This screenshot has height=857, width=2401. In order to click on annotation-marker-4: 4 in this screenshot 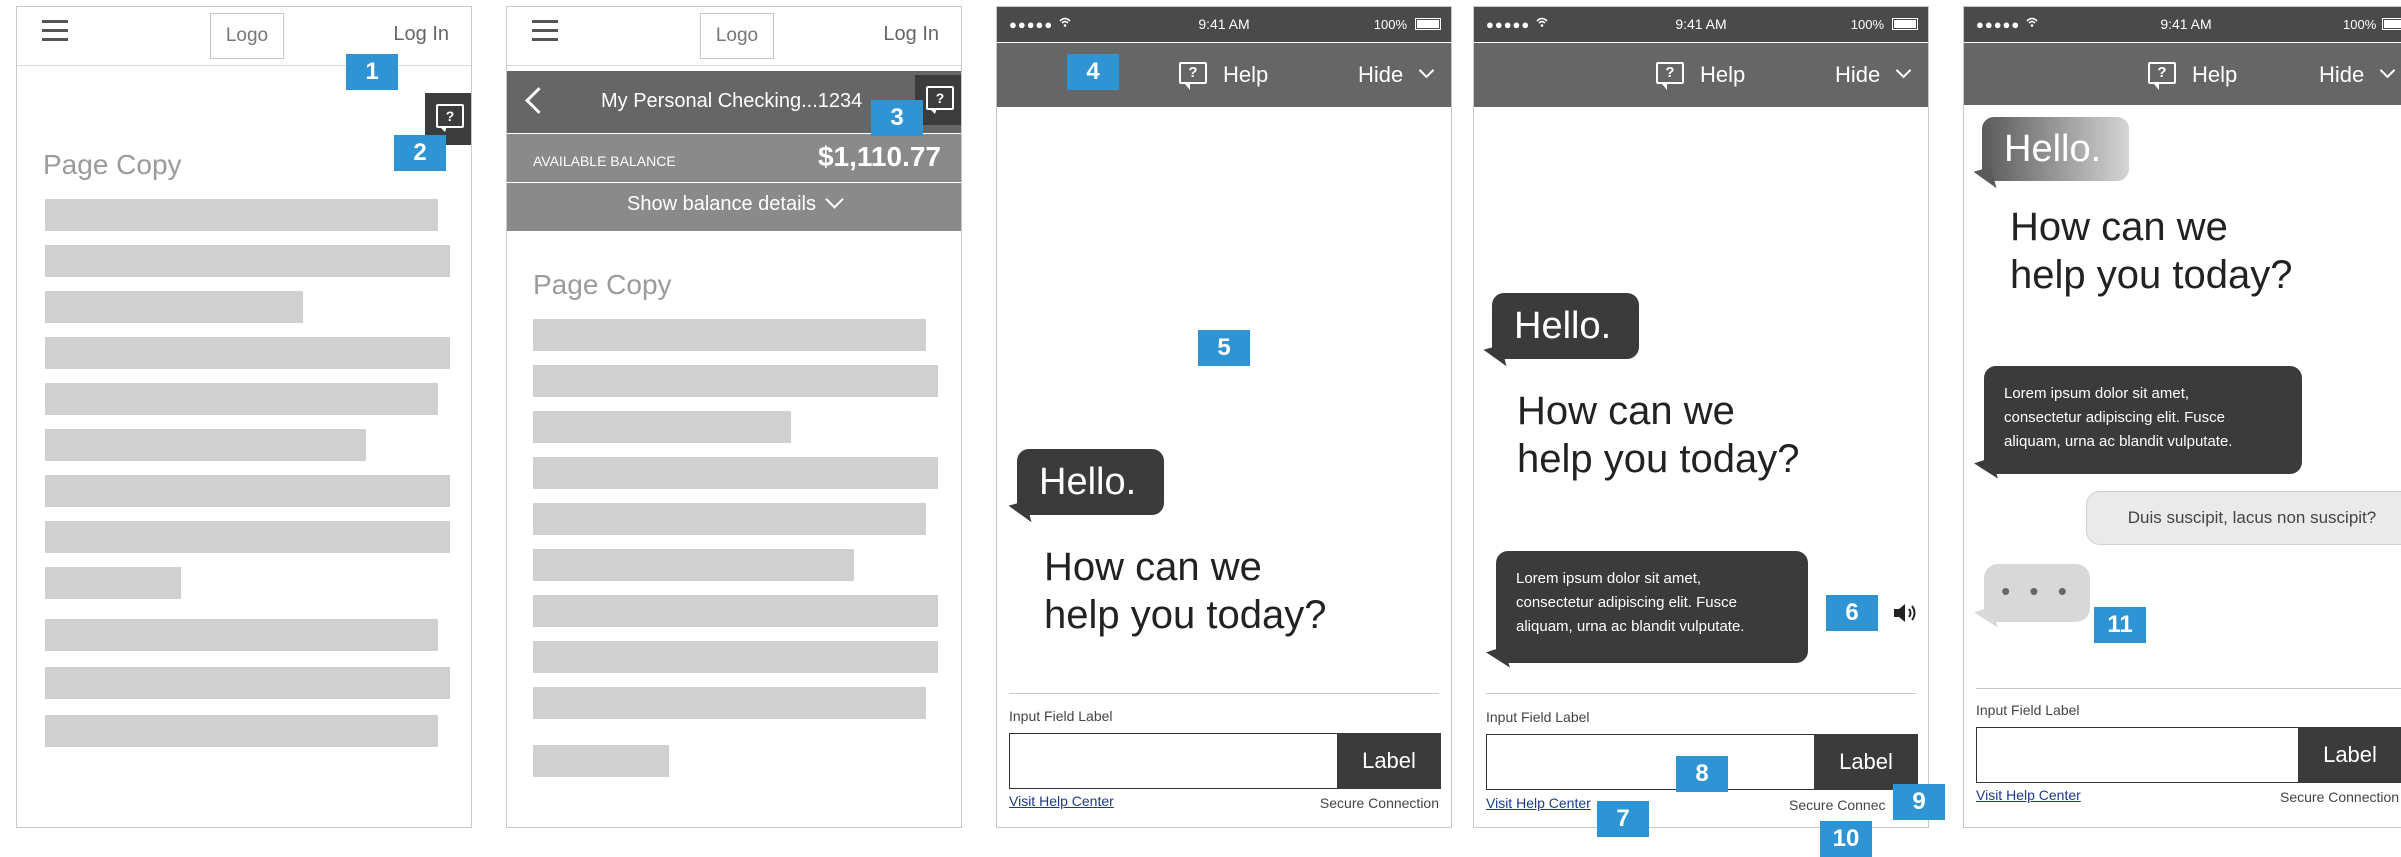, I will do `click(1093, 72)`.